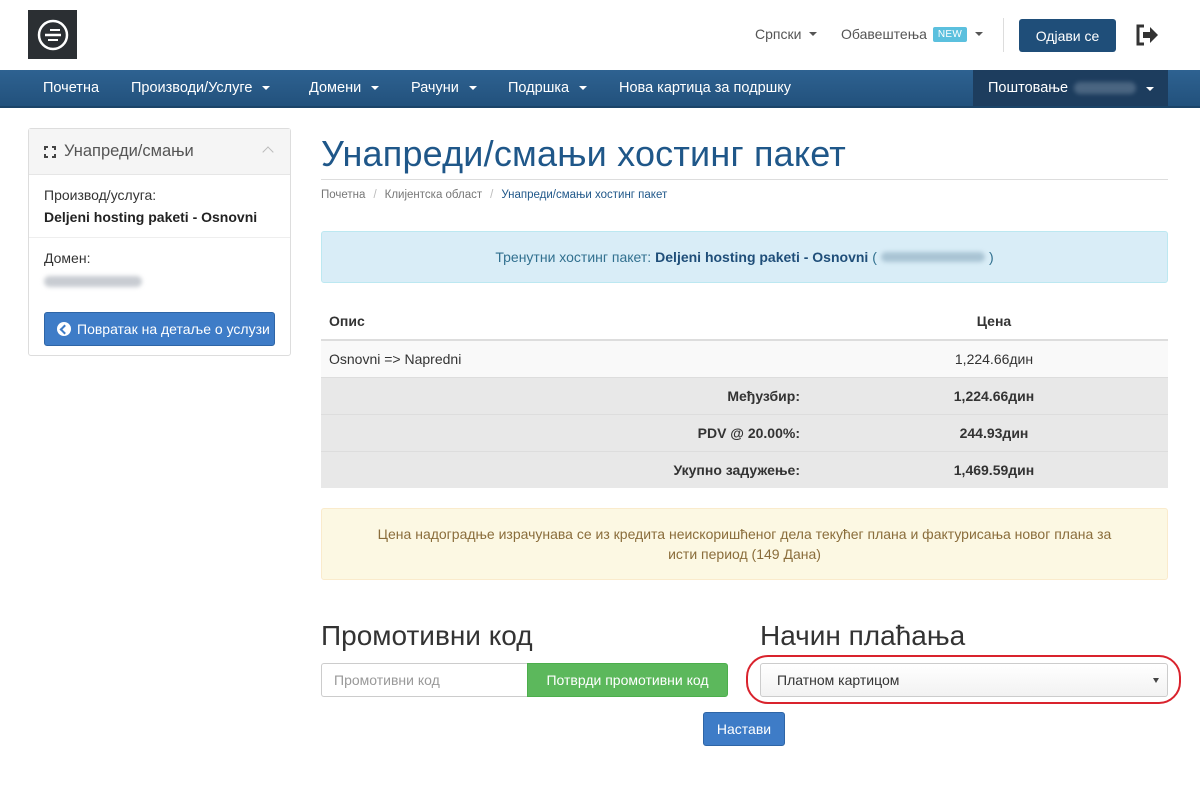 The image size is (1200, 800). I want to click on nav-item-billing: Рачуни, so click(444, 88).